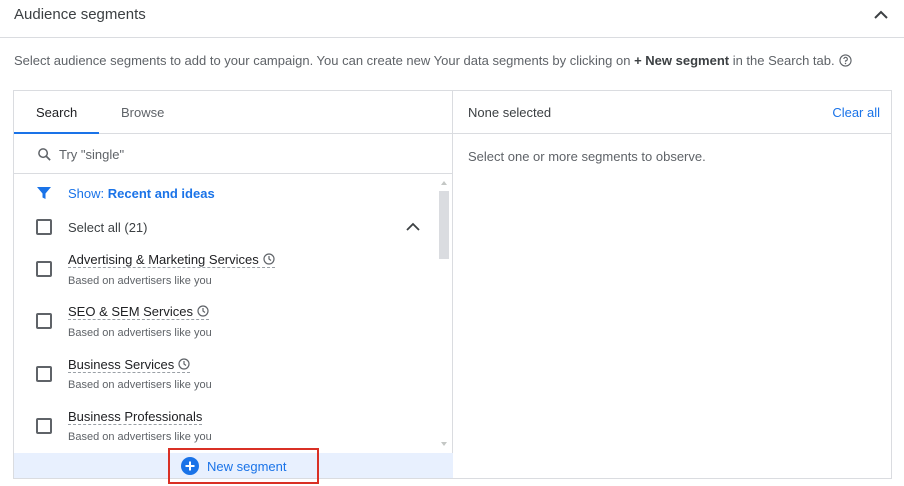  Describe the element at coordinates (108, 227) in the screenshot. I see `select-all-label: Select all (21)` at that location.